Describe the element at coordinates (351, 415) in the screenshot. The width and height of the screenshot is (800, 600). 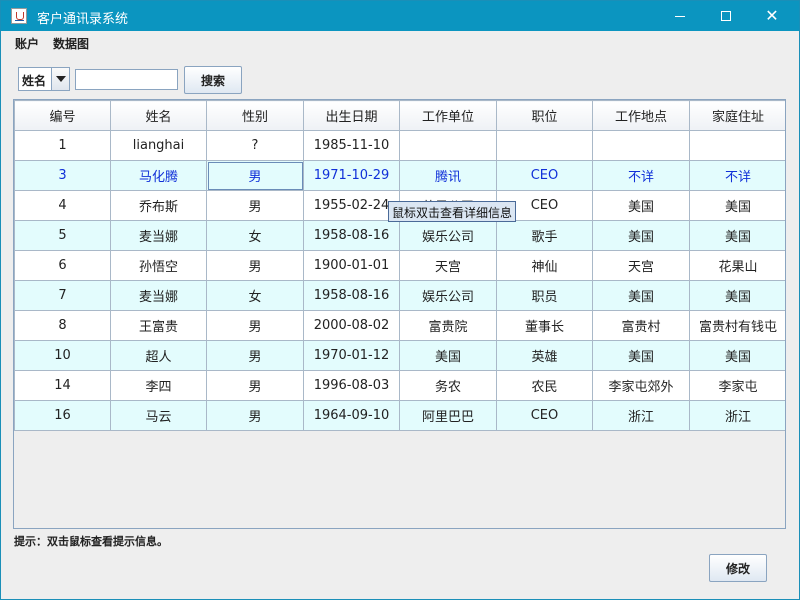
I see `table-cell: 1964-09-10` at that location.